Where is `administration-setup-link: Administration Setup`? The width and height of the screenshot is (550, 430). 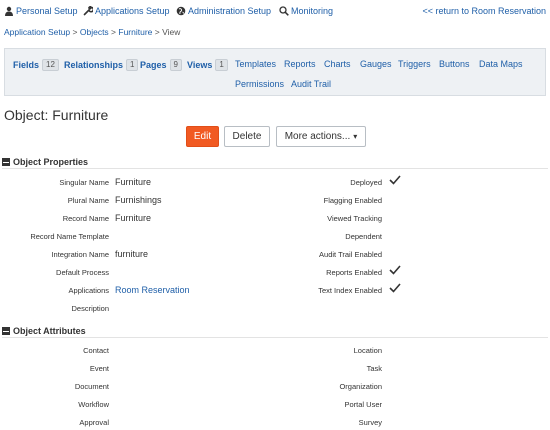 administration-setup-link: Administration Setup is located at coordinates (223, 11).